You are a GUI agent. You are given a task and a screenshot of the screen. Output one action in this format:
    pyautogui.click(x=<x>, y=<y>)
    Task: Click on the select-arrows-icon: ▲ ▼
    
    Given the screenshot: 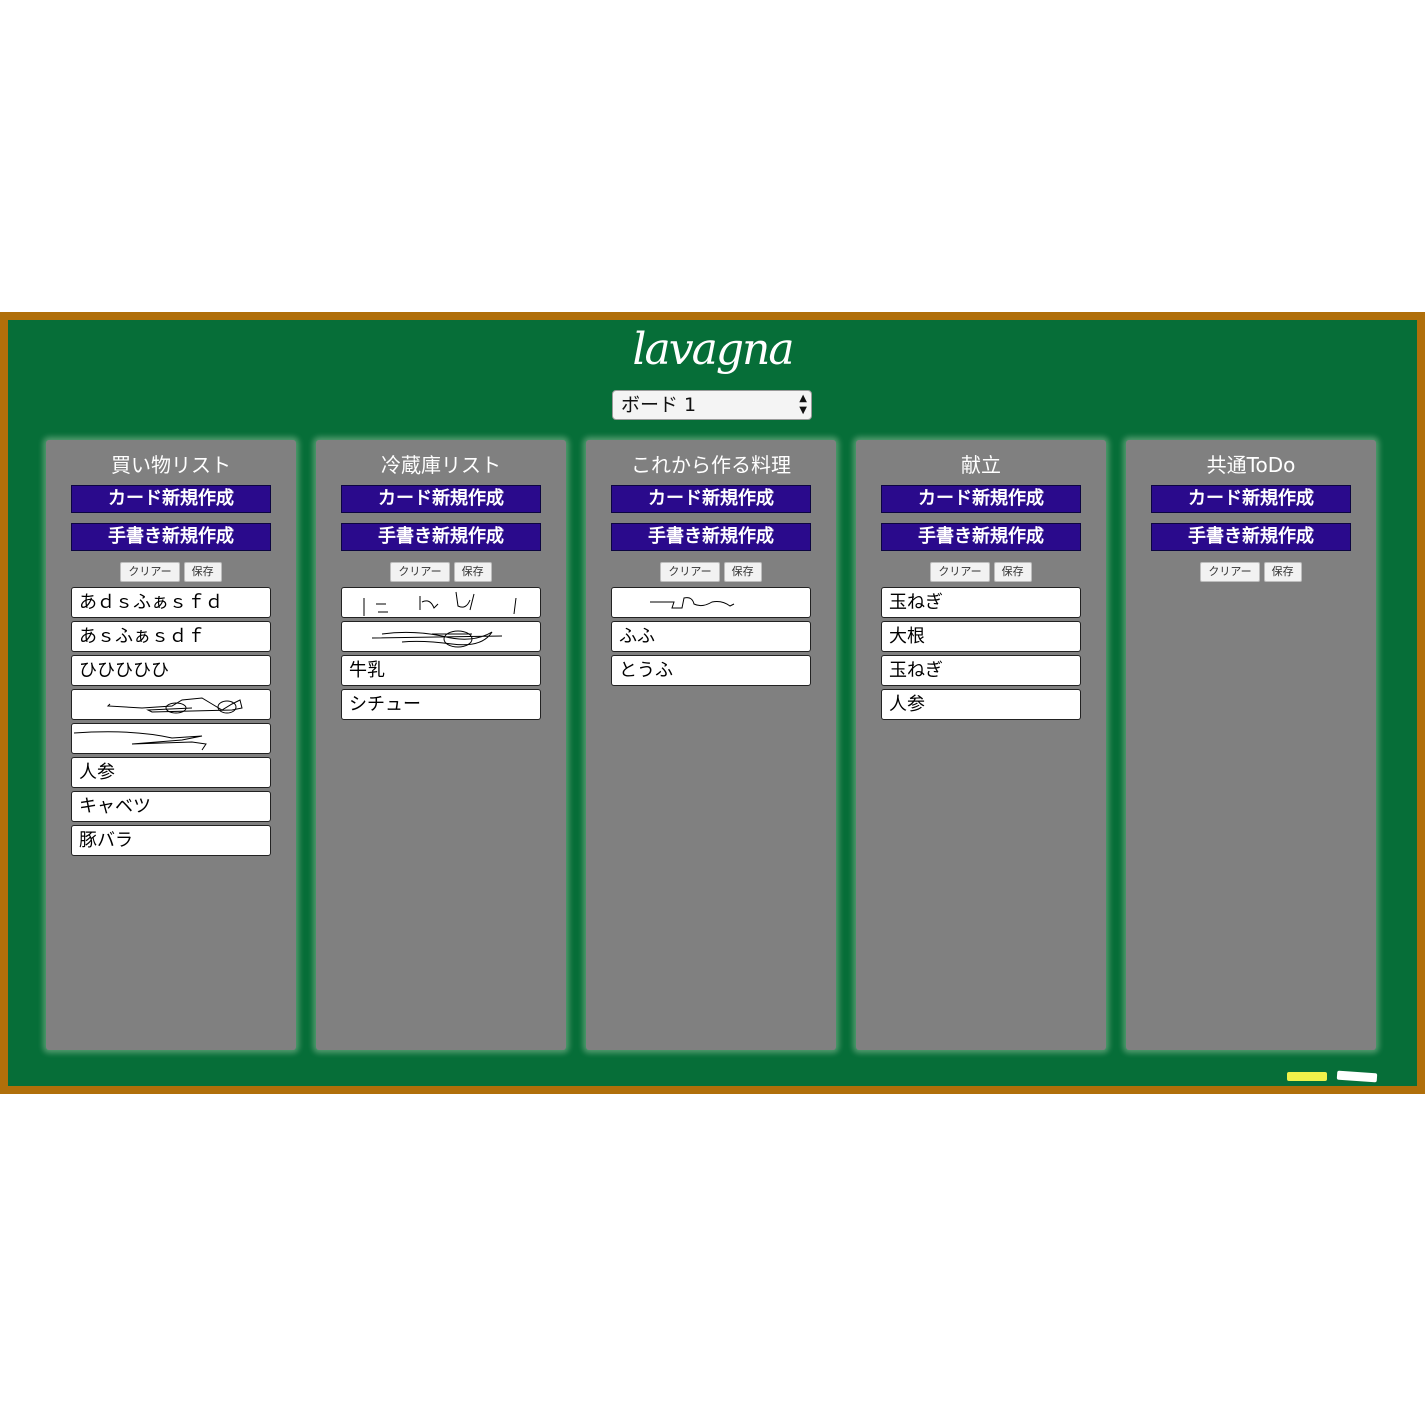 What is the action you would take?
    pyautogui.click(x=803, y=404)
    